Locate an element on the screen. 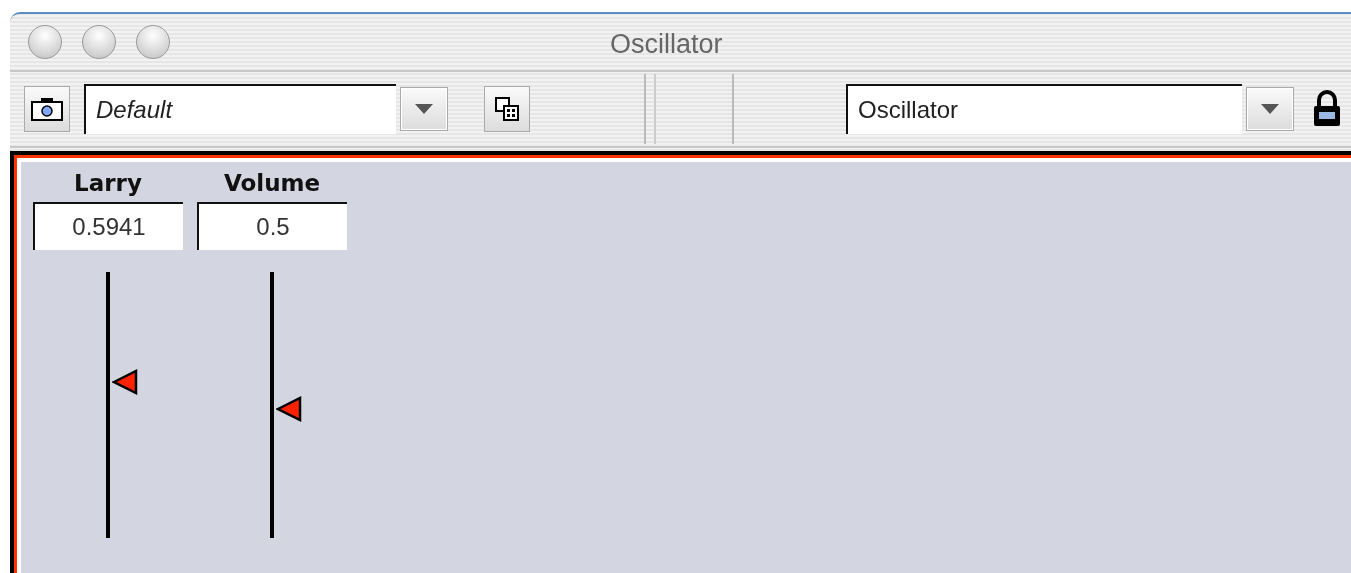  lock-icon is located at coordinates (1327, 109).